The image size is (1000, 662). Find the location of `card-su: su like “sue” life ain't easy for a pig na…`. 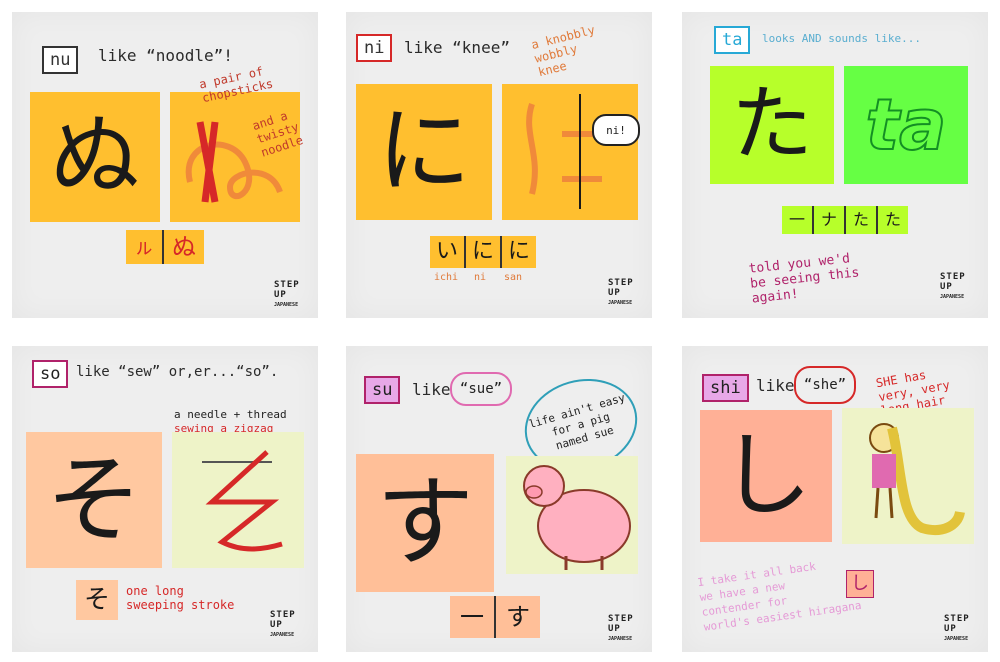

card-su: su like “sue” life ain't easy for a pig na… is located at coordinates (499, 499).